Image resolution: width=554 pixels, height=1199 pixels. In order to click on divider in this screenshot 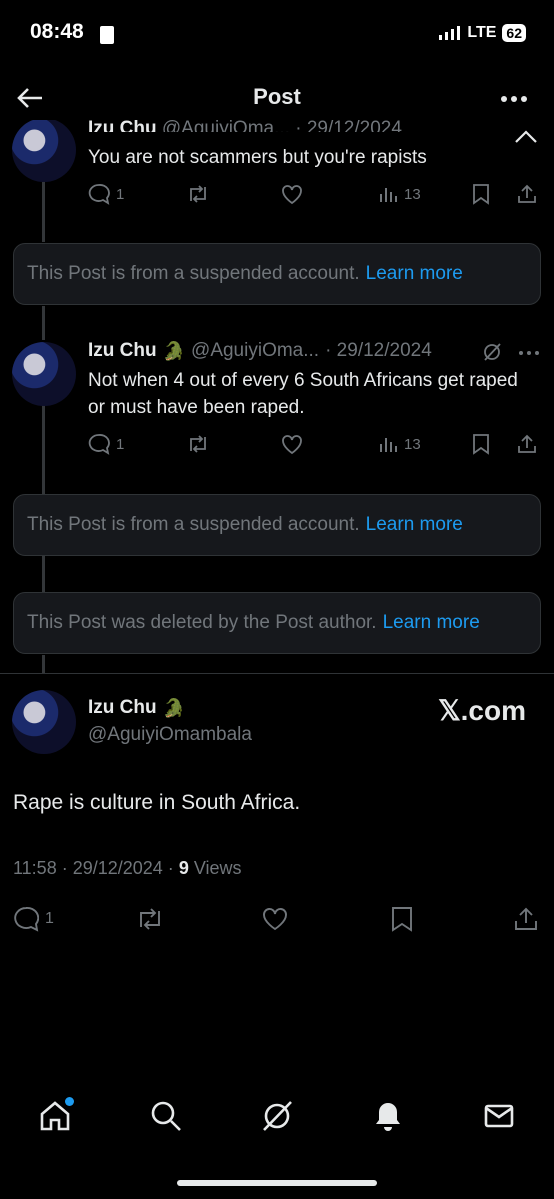, I will do `click(277, 673)`.